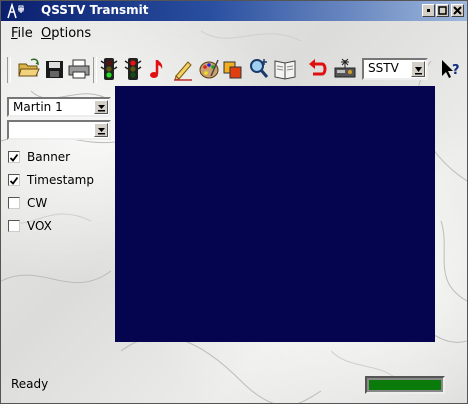 The height and width of the screenshot is (404, 468). I want to click on banner-checkbox-box, so click(14, 157).